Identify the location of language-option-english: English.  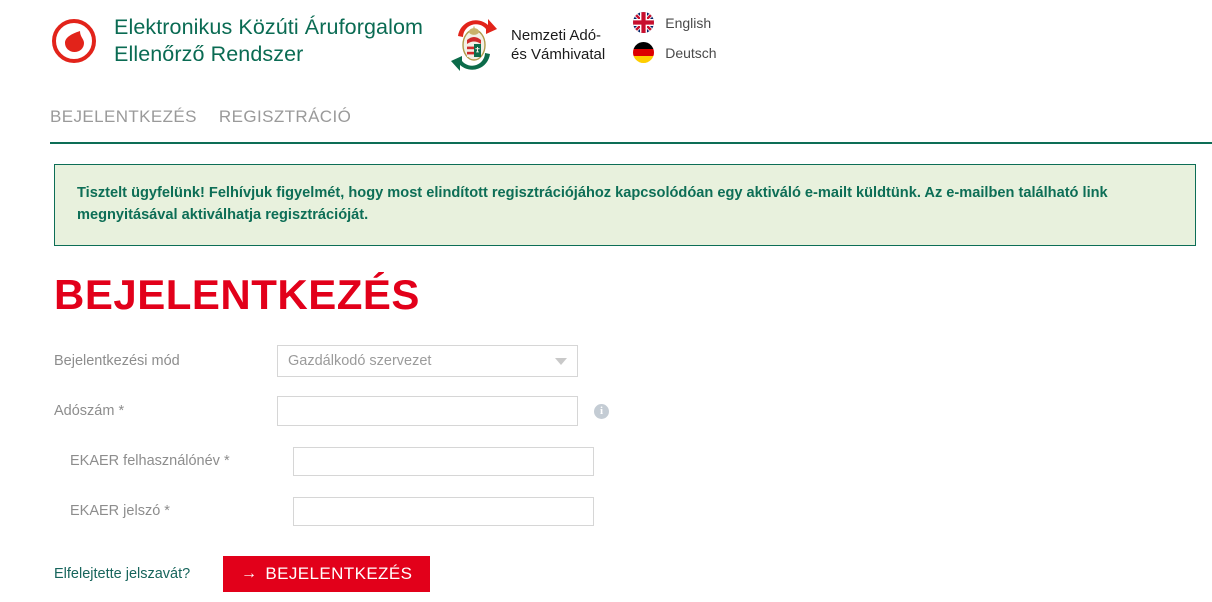
(674, 22).